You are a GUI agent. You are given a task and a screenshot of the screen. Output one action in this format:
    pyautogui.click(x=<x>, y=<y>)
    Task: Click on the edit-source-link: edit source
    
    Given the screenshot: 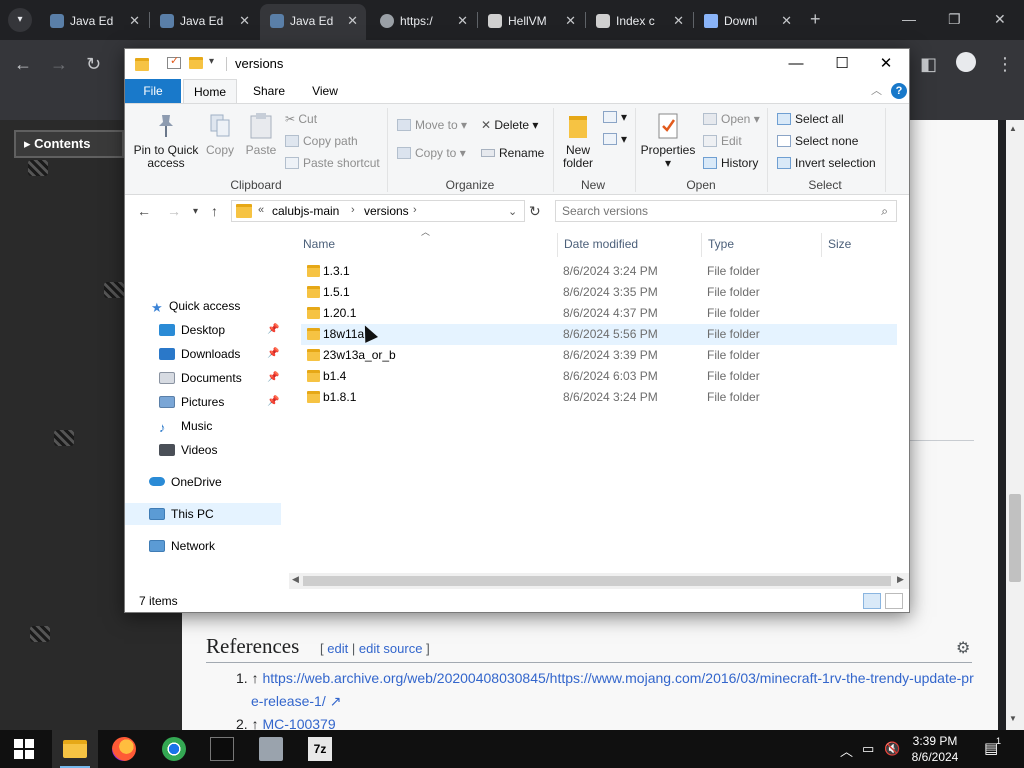 What is the action you would take?
    pyautogui.click(x=391, y=648)
    